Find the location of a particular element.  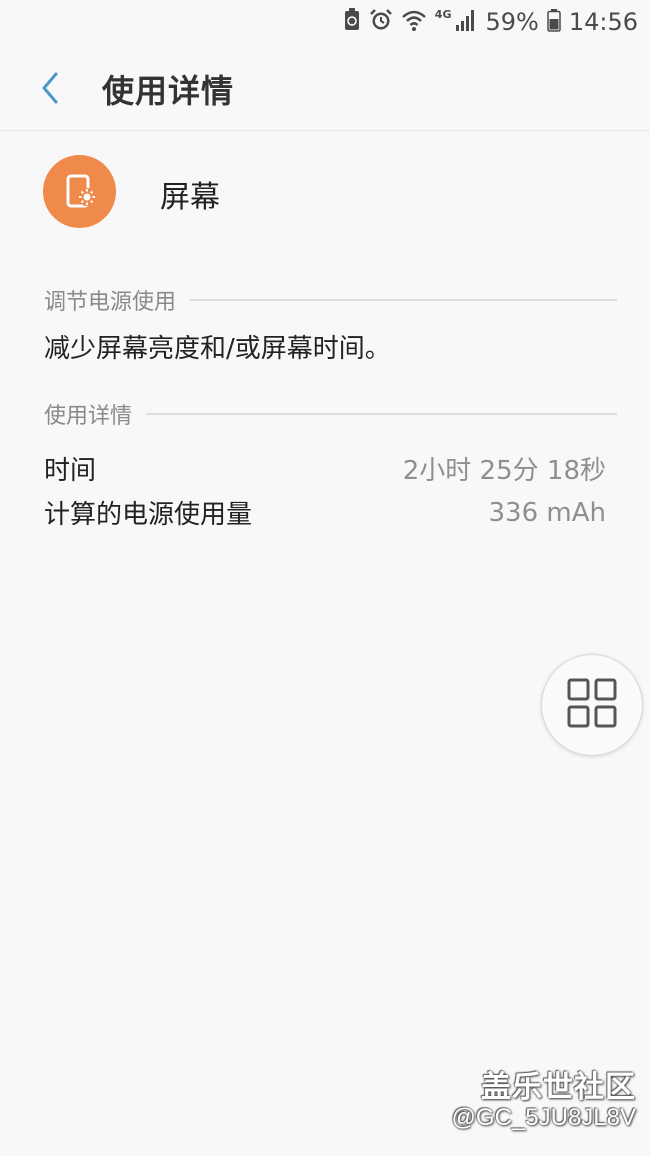

detail-row-power: 计算的电源使用量 336 mAh is located at coordinates (325, 512).